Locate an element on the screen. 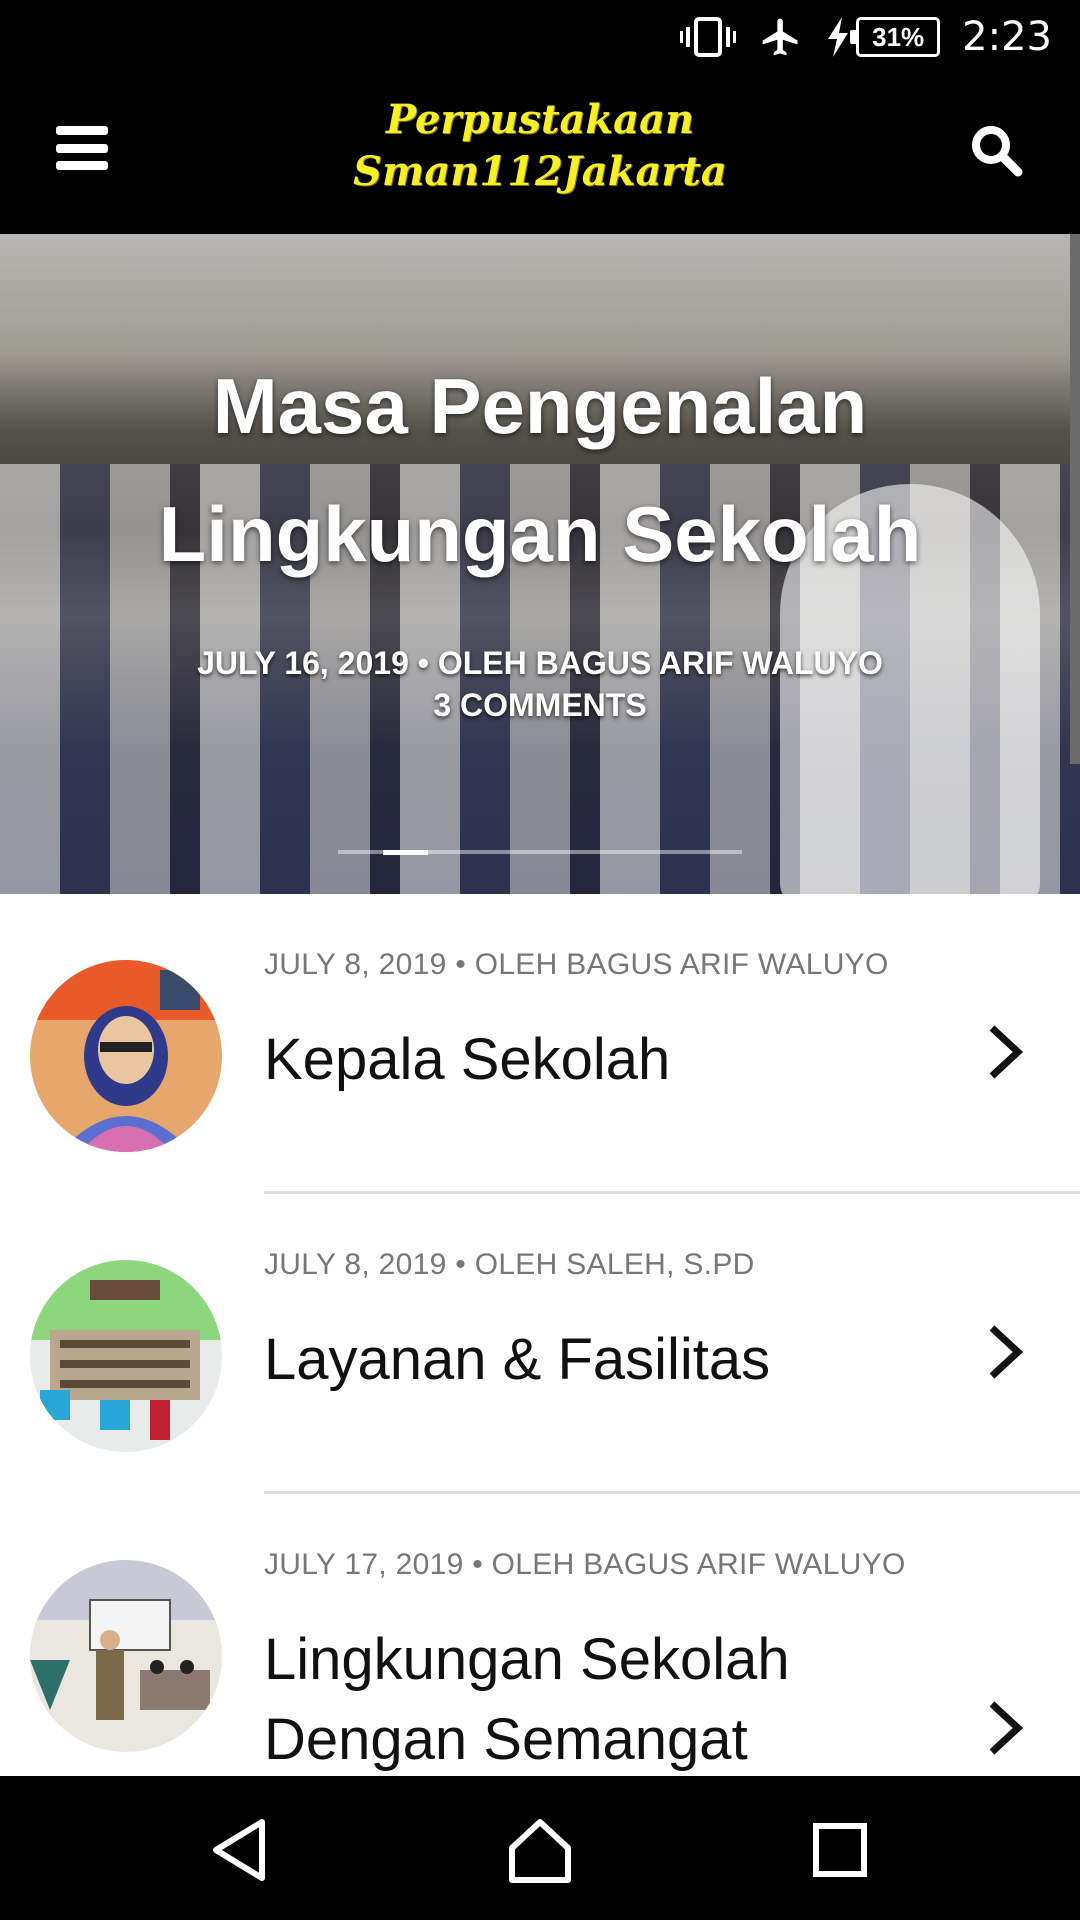  post-title: Lingkungan Sekolah Dengan Semangat is located at coordinates (614, 1700).